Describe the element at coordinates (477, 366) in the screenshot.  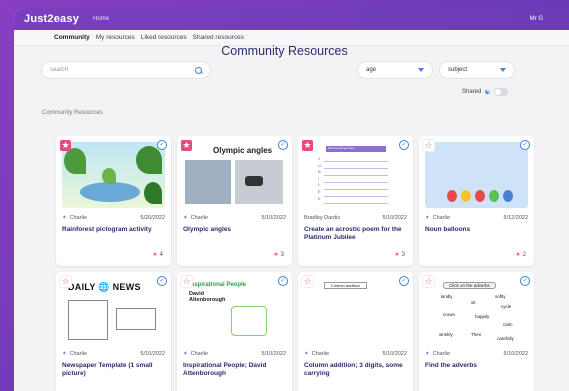
I see `card-title: Find the adverbs` at that location.